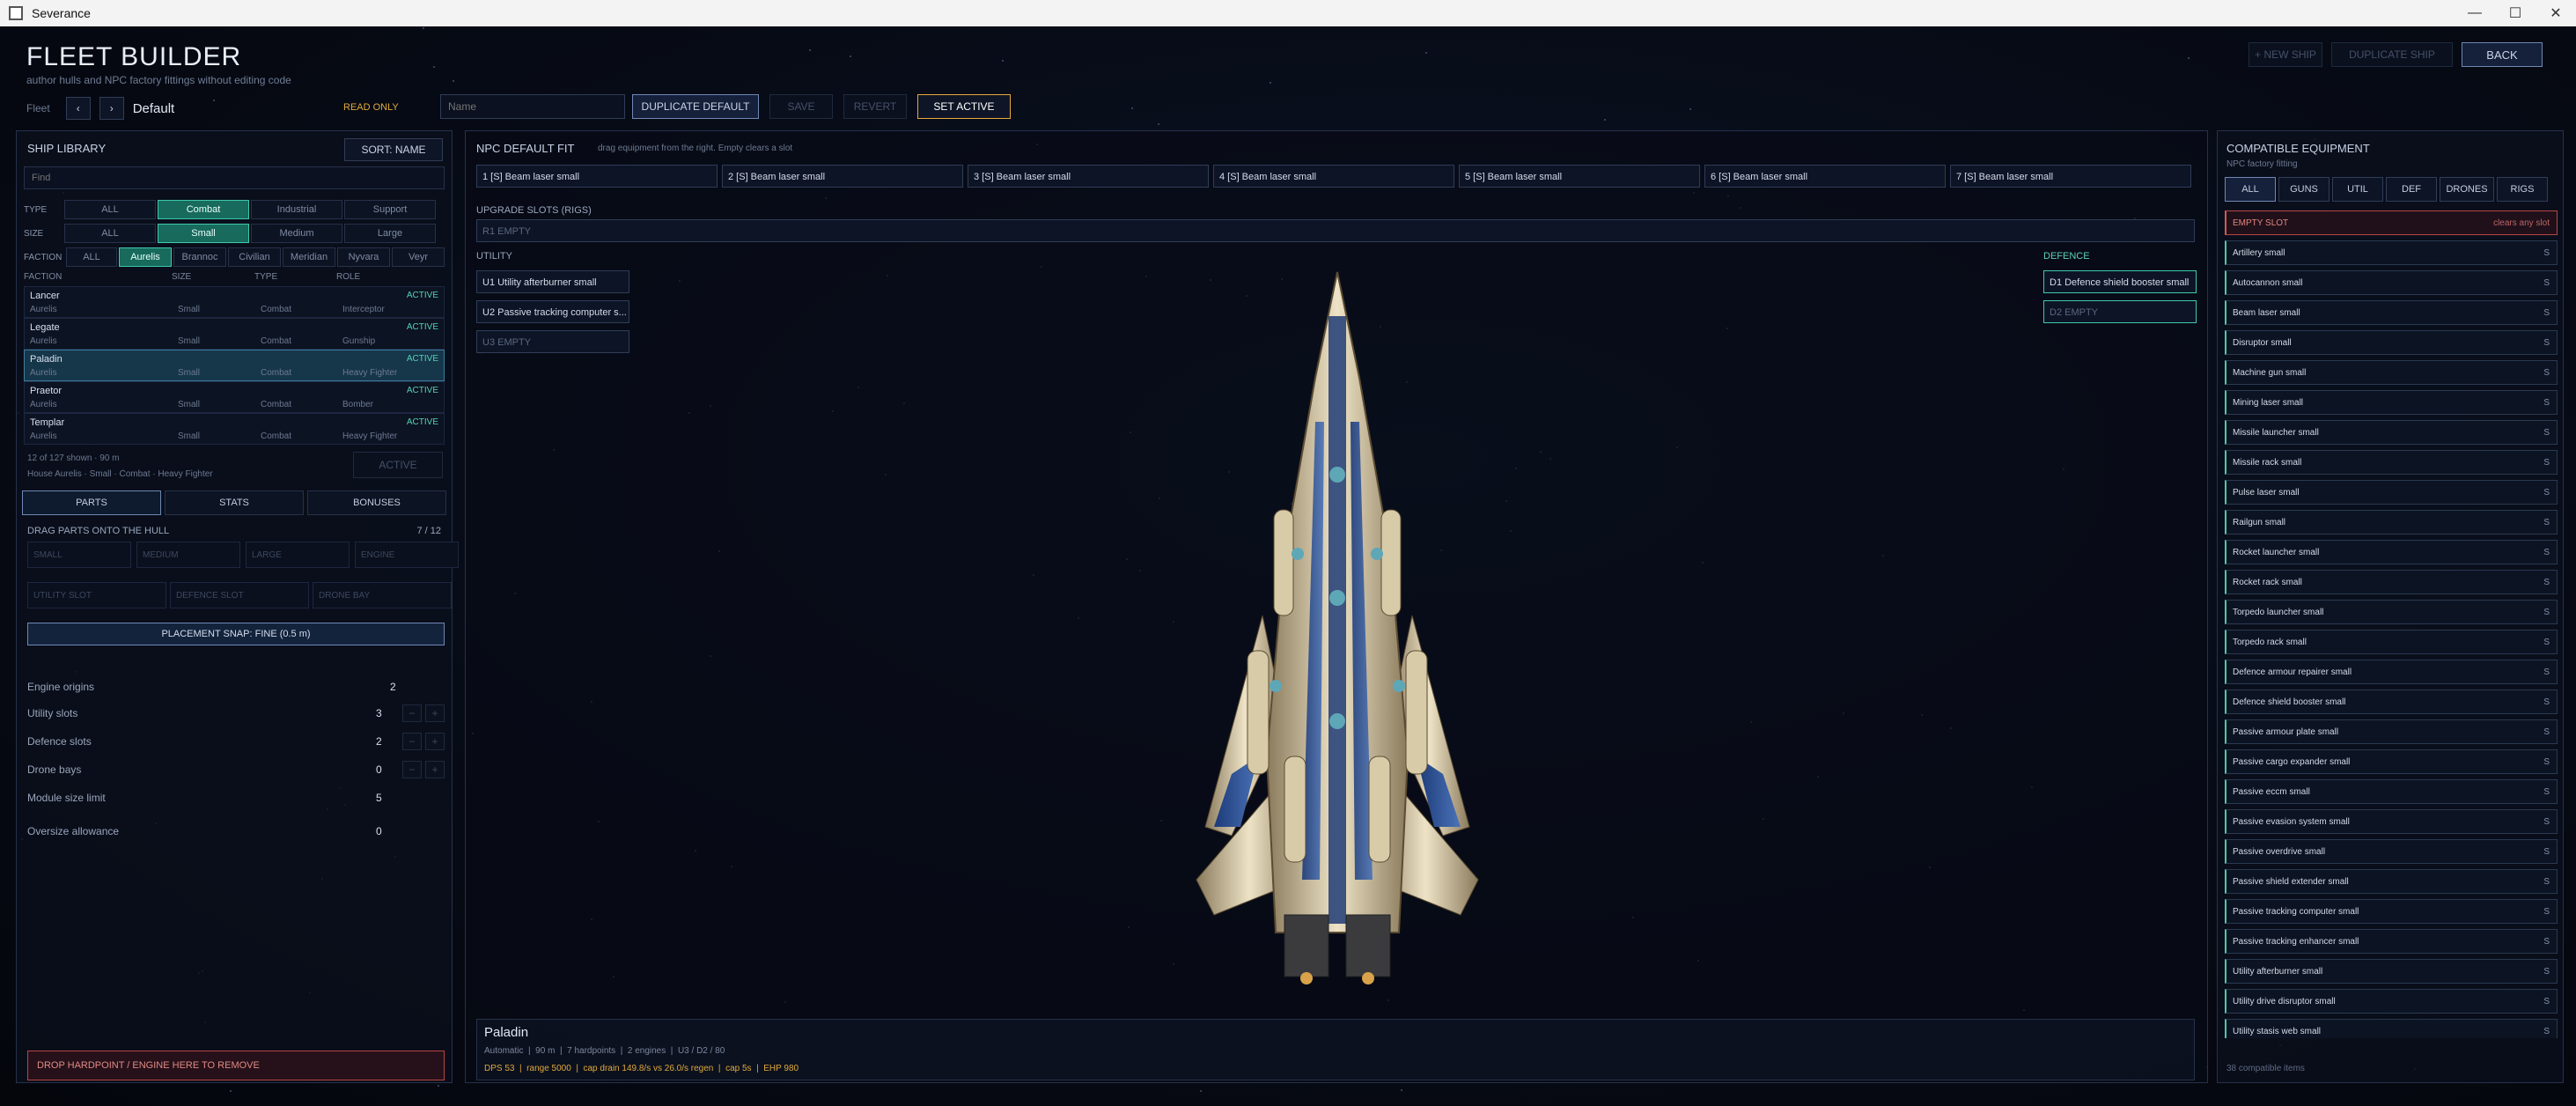 The width and height of the screenshot is (2576, 1106). What do you see at coordinates (2475, 13) in the screenshot?
I see `minimize-button: —` at bounding box center [2475, 13].